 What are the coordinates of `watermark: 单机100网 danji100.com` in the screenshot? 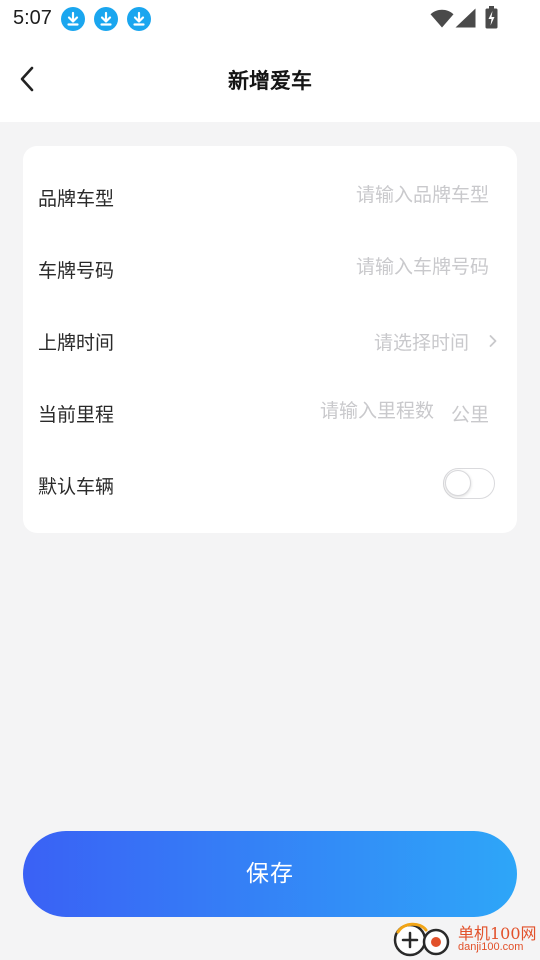 It's located at (464, 939).